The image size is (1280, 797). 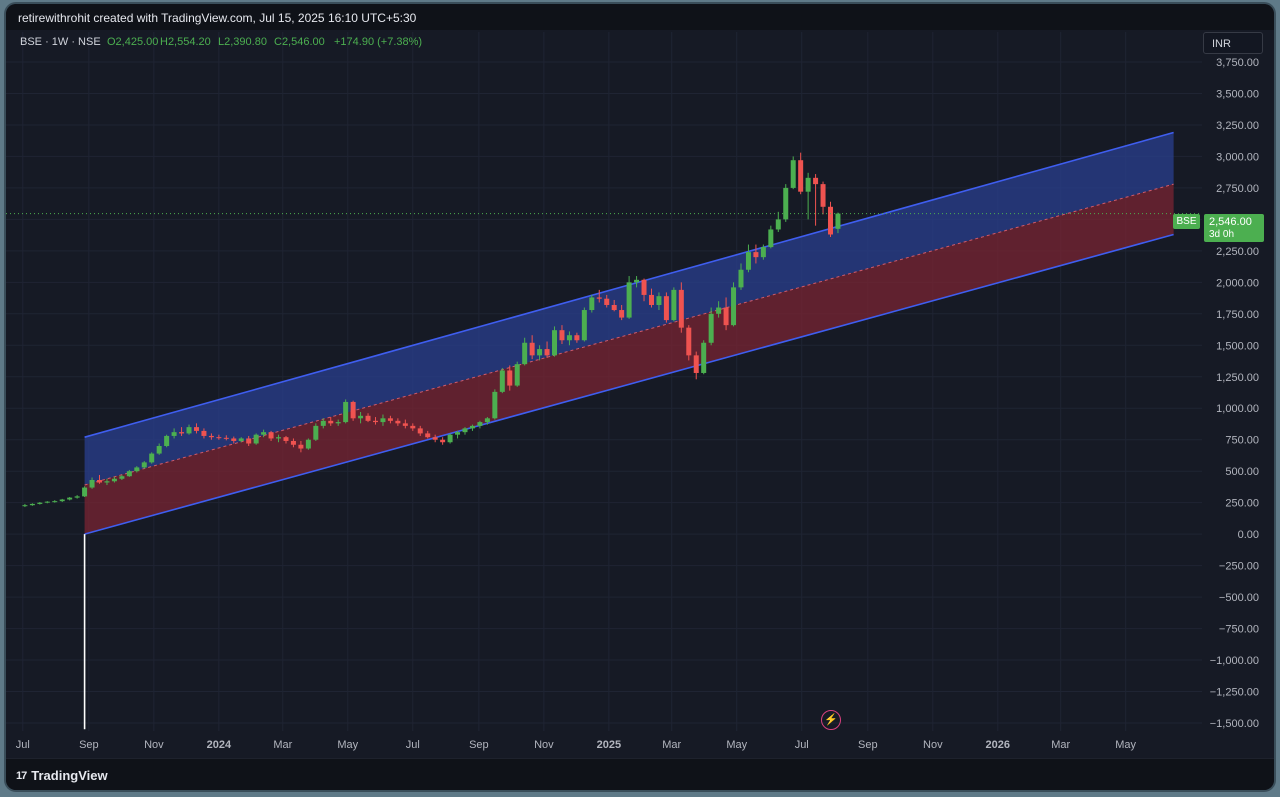 I want to click on currency-selector: INR, so click(x=1233, y=43).